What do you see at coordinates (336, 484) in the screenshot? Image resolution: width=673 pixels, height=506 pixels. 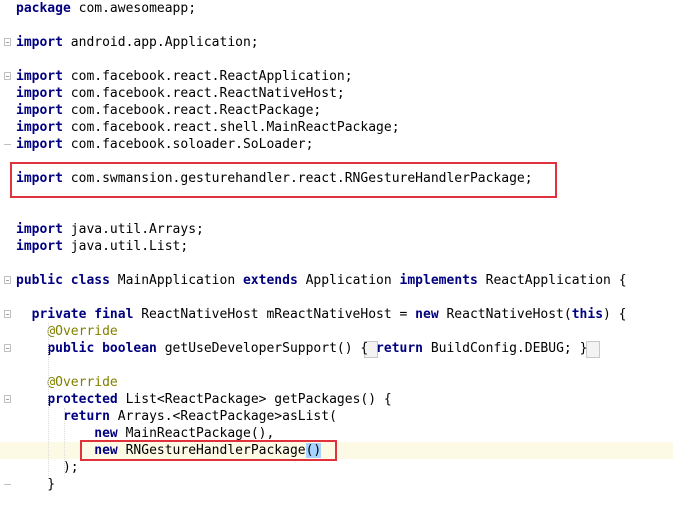 I see `code-line: }` at bounding box center [336, 484].